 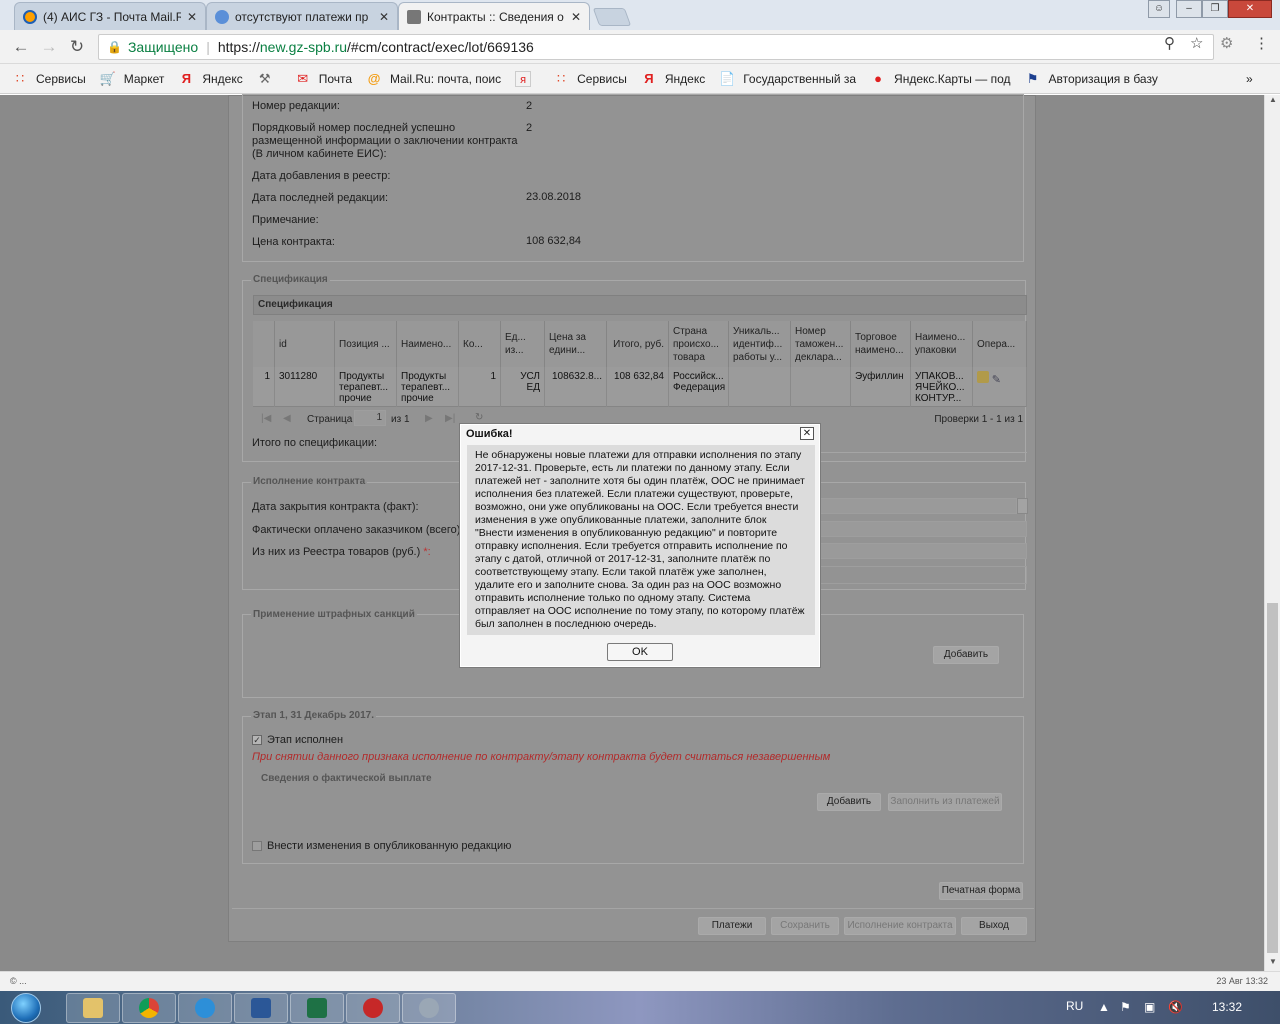 What do you see at coordinates (945, 802) in the screenshot?
I see `fill-from-payments-button: Заполнить из платежей` at bounding box center [945, 802].